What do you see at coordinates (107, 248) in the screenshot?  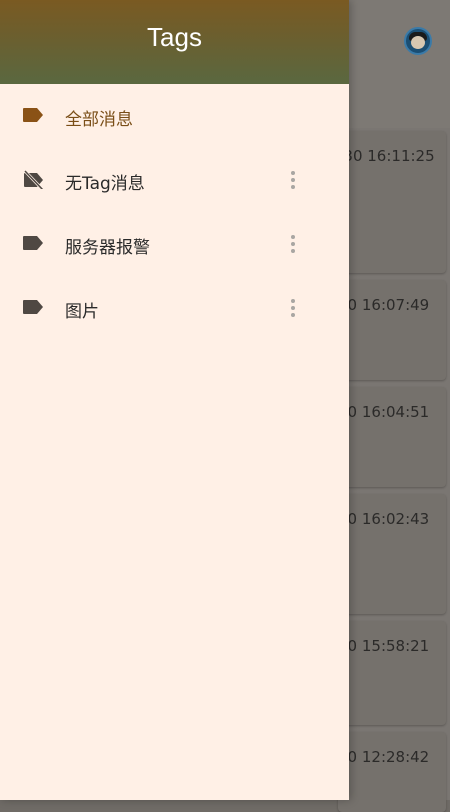 I see `drawer-item-label: 服务器报警` at bounding box center [107, 248].